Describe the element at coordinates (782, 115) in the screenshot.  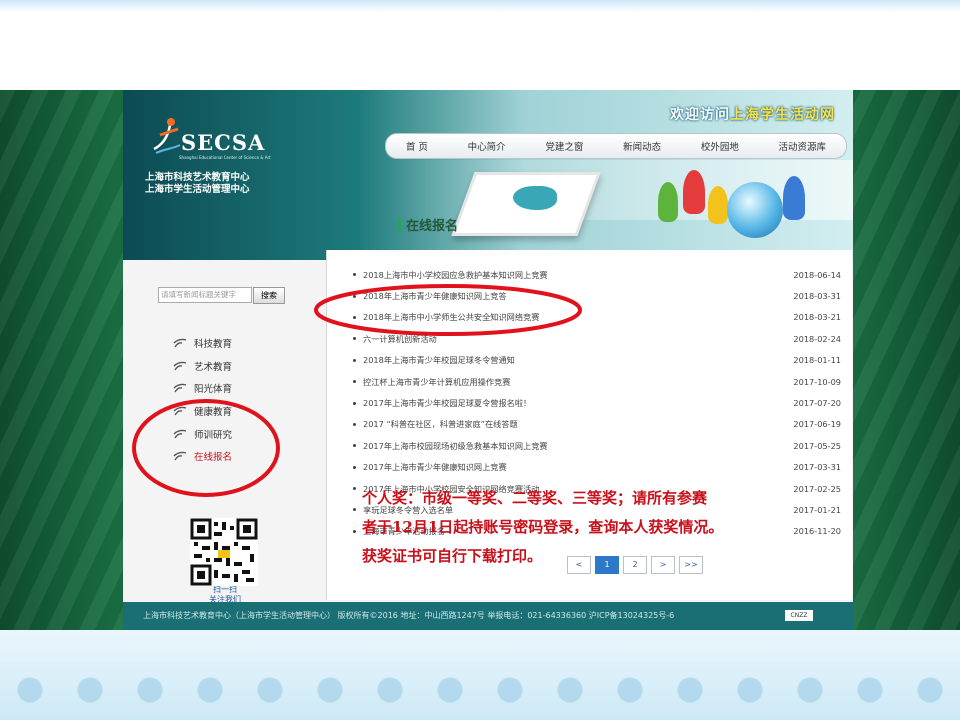
I see `welcome-site-name: 上海学生活动网` at that location.